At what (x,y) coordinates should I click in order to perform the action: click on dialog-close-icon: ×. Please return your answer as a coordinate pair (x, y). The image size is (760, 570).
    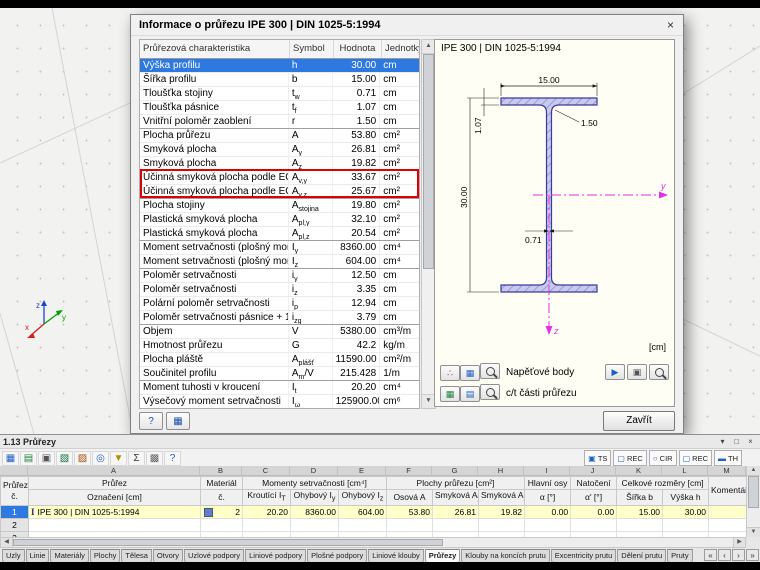
    Looking at the image, I should click on (670, 25).